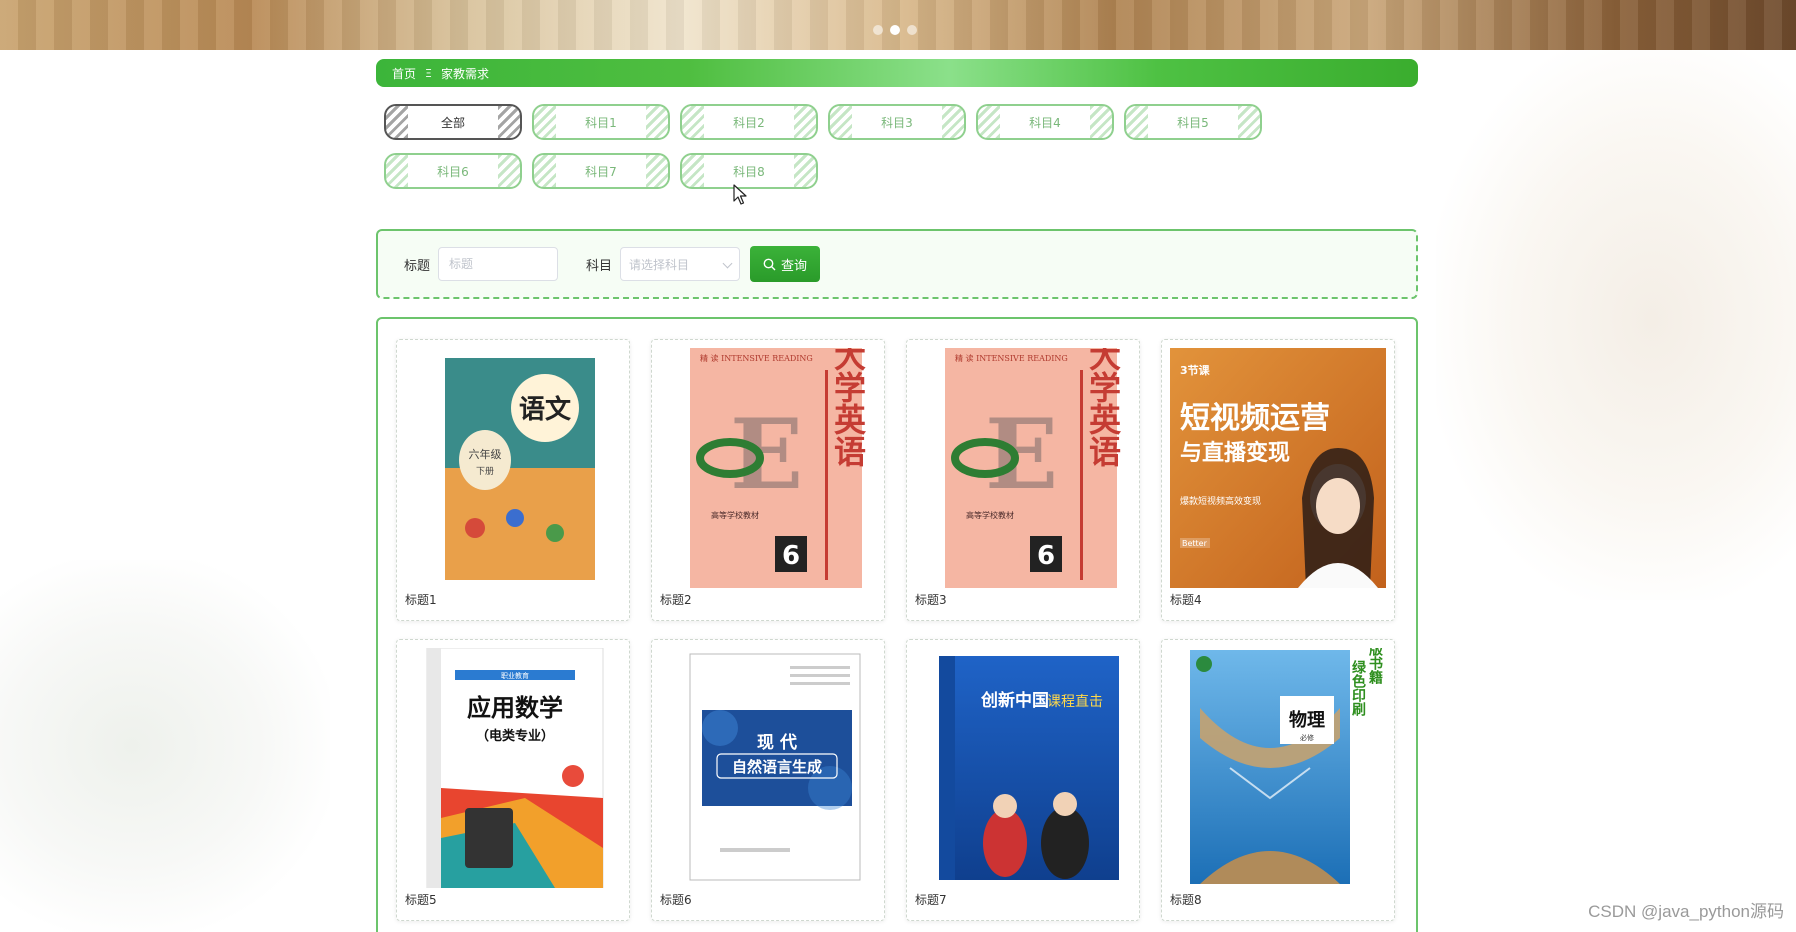  I want to click on book-cover-image: 3节课 短视频运营 与直播变现 爆款短视频高效变现 Better, so click(1278, 468).